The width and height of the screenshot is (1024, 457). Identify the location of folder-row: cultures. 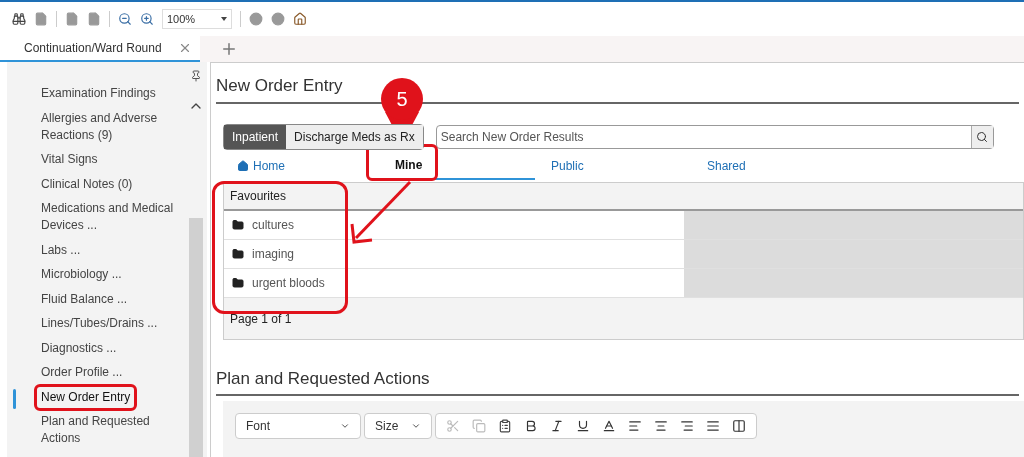
(454, 224).